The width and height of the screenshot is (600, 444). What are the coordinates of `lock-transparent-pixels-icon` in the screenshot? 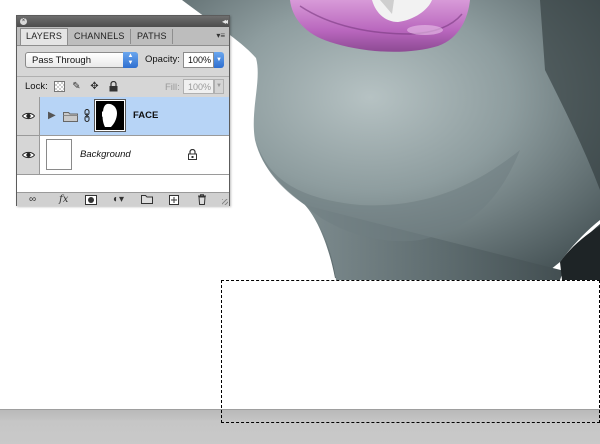 It's located at (59, 86).